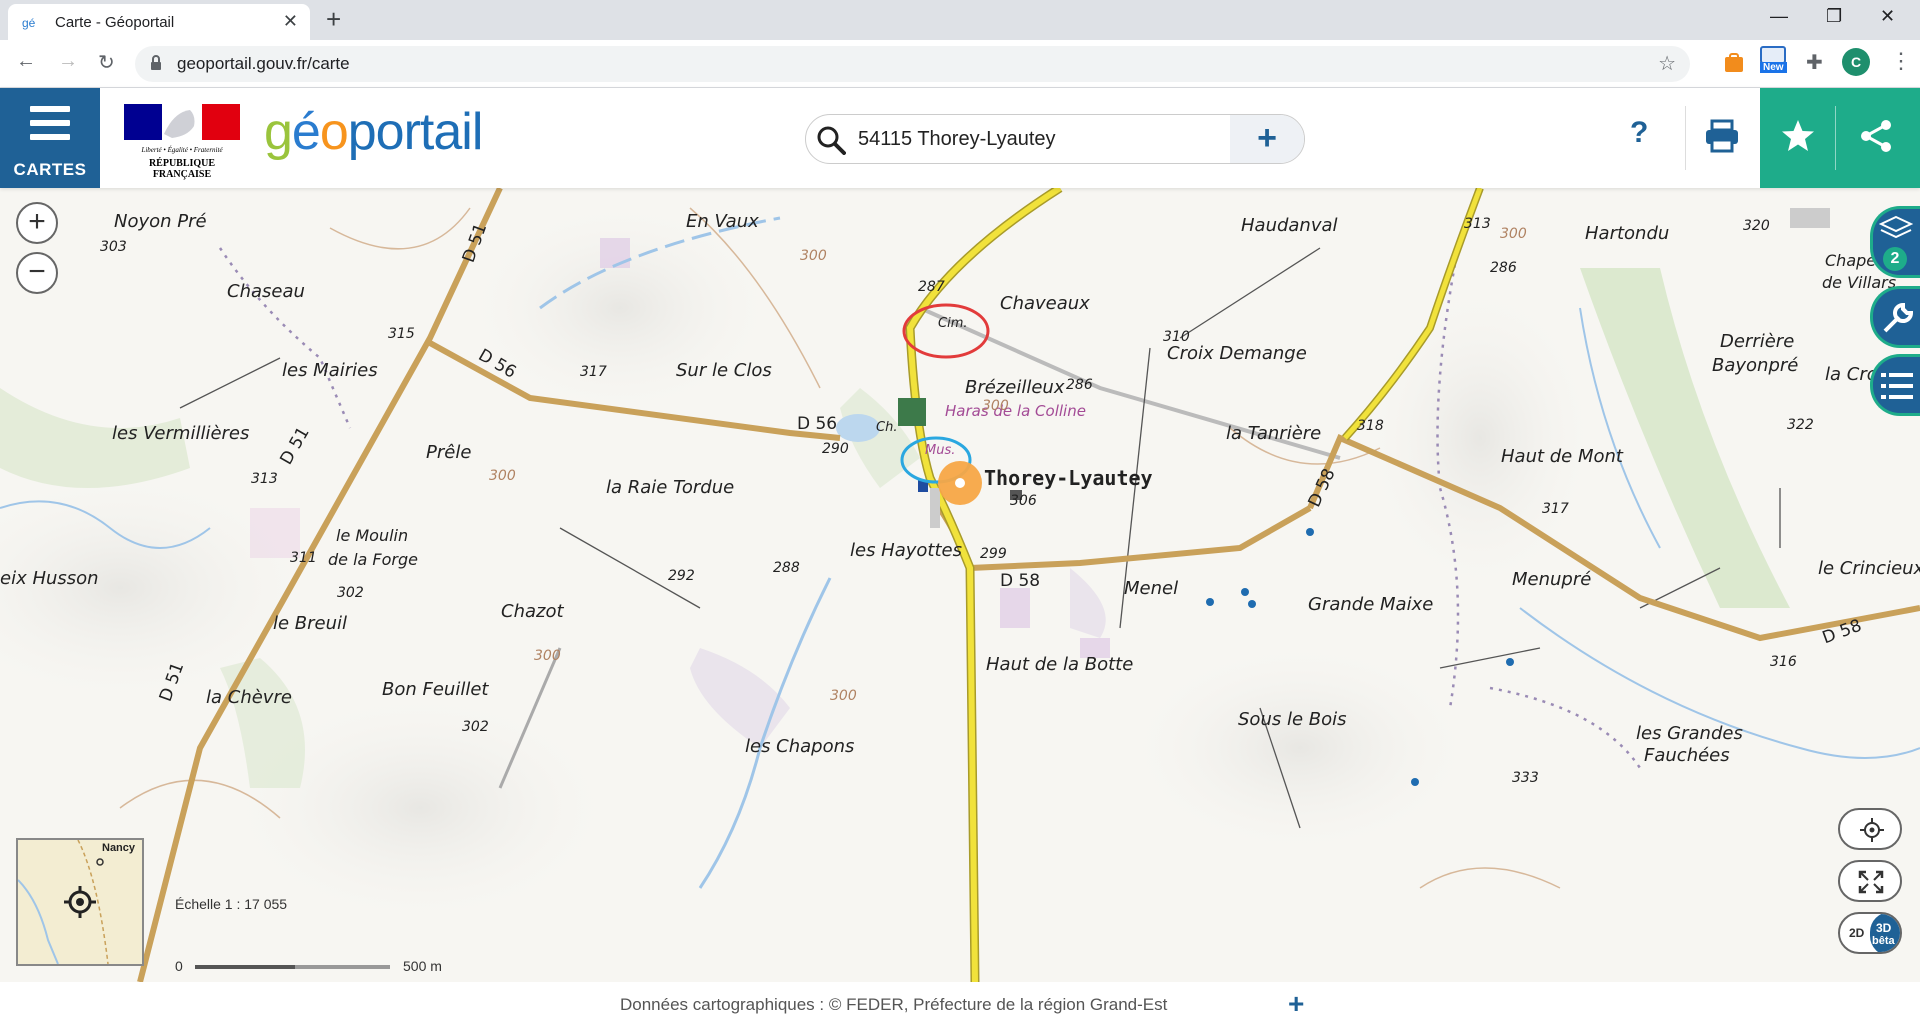  I want to click on extension-new-icon: New, so click(1775, 62).